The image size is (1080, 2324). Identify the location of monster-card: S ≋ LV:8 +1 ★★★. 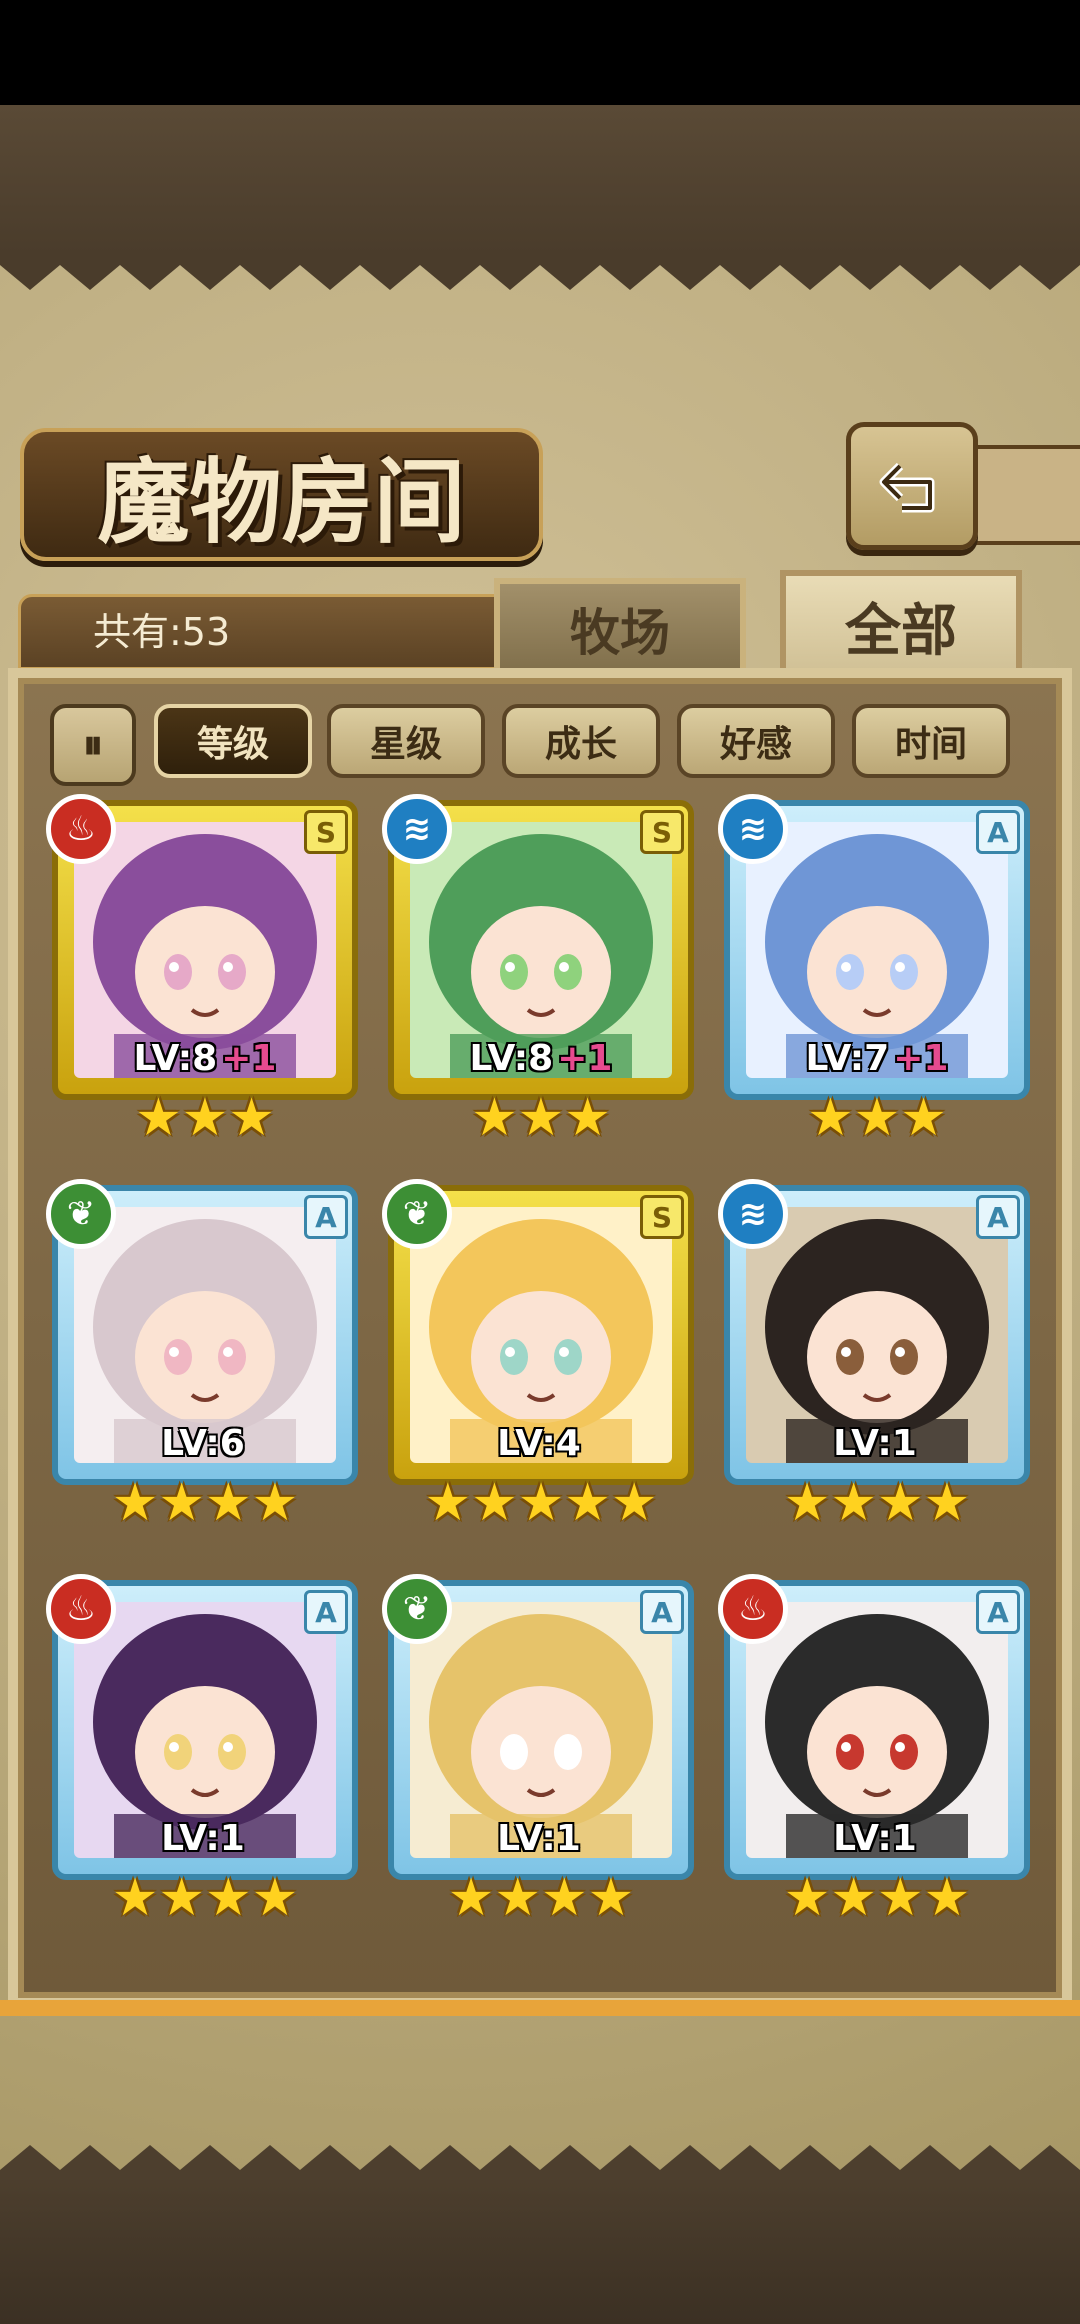
(538, 970).